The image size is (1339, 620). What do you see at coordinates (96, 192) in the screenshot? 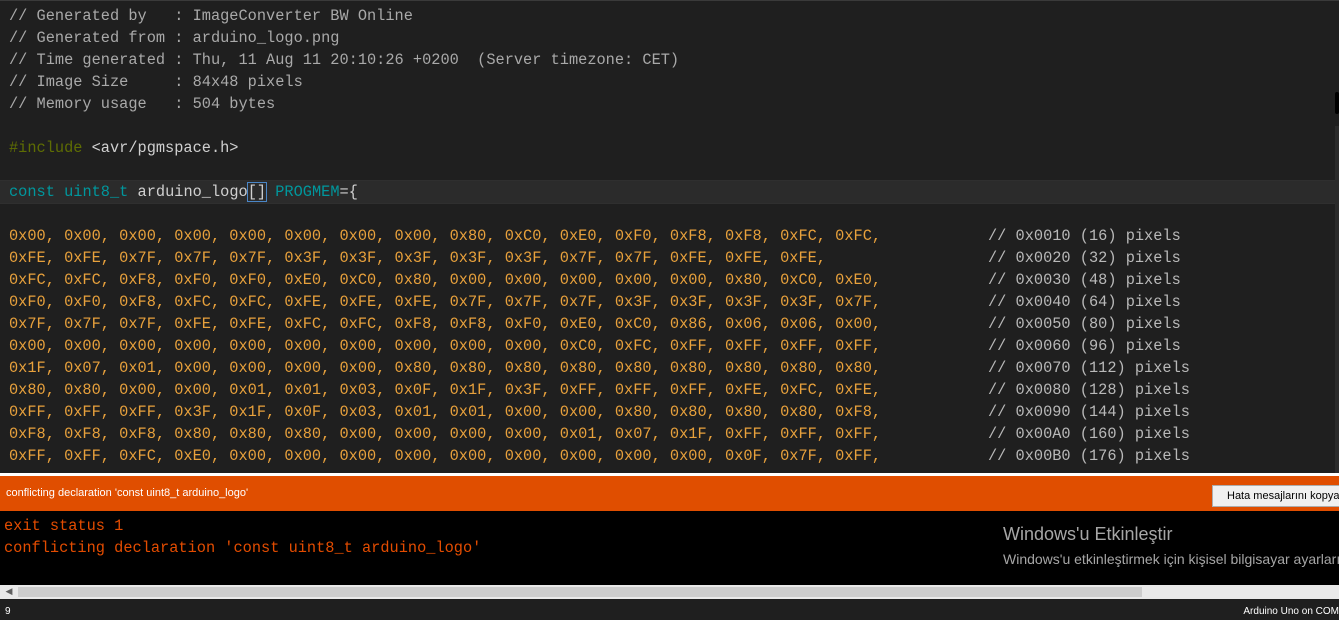
I see `type-keyword: uint8_t` at bounding box center [96, 192].